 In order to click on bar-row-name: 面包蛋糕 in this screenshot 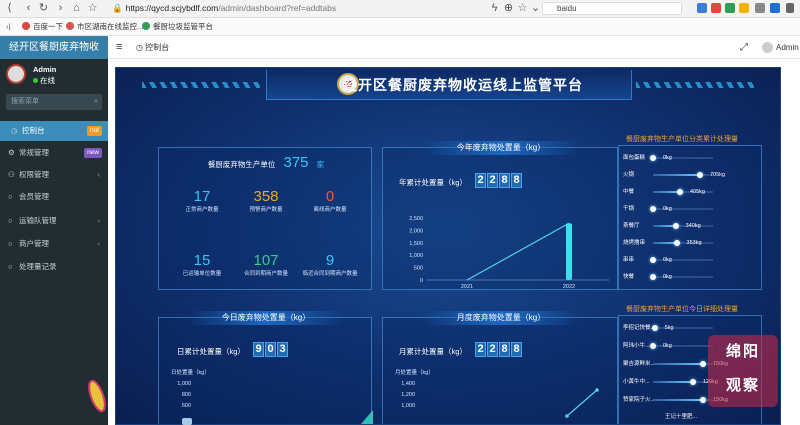, I will do `click(634, 158)`.